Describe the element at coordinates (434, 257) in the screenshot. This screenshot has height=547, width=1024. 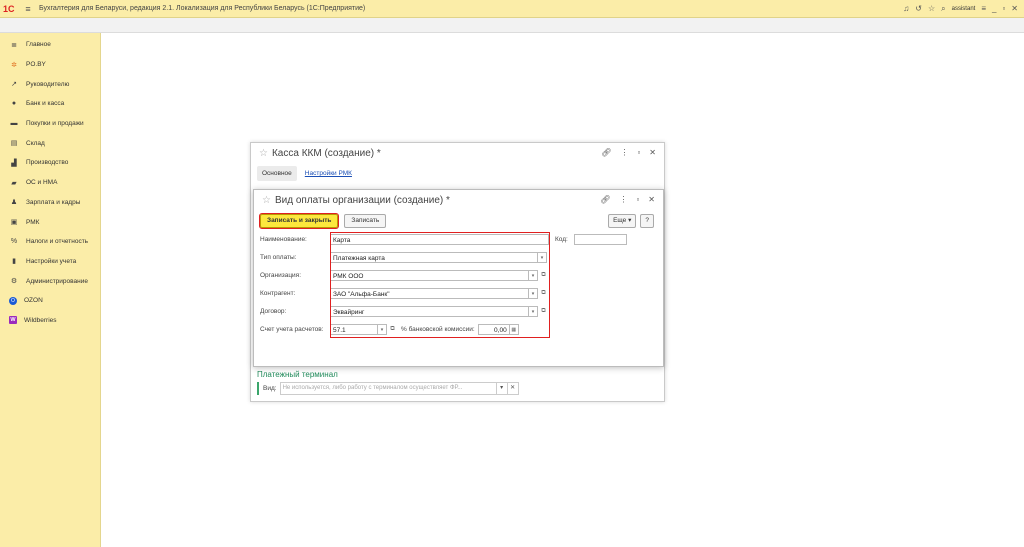
I see `payment-type-input: Платежная карта` at that location.